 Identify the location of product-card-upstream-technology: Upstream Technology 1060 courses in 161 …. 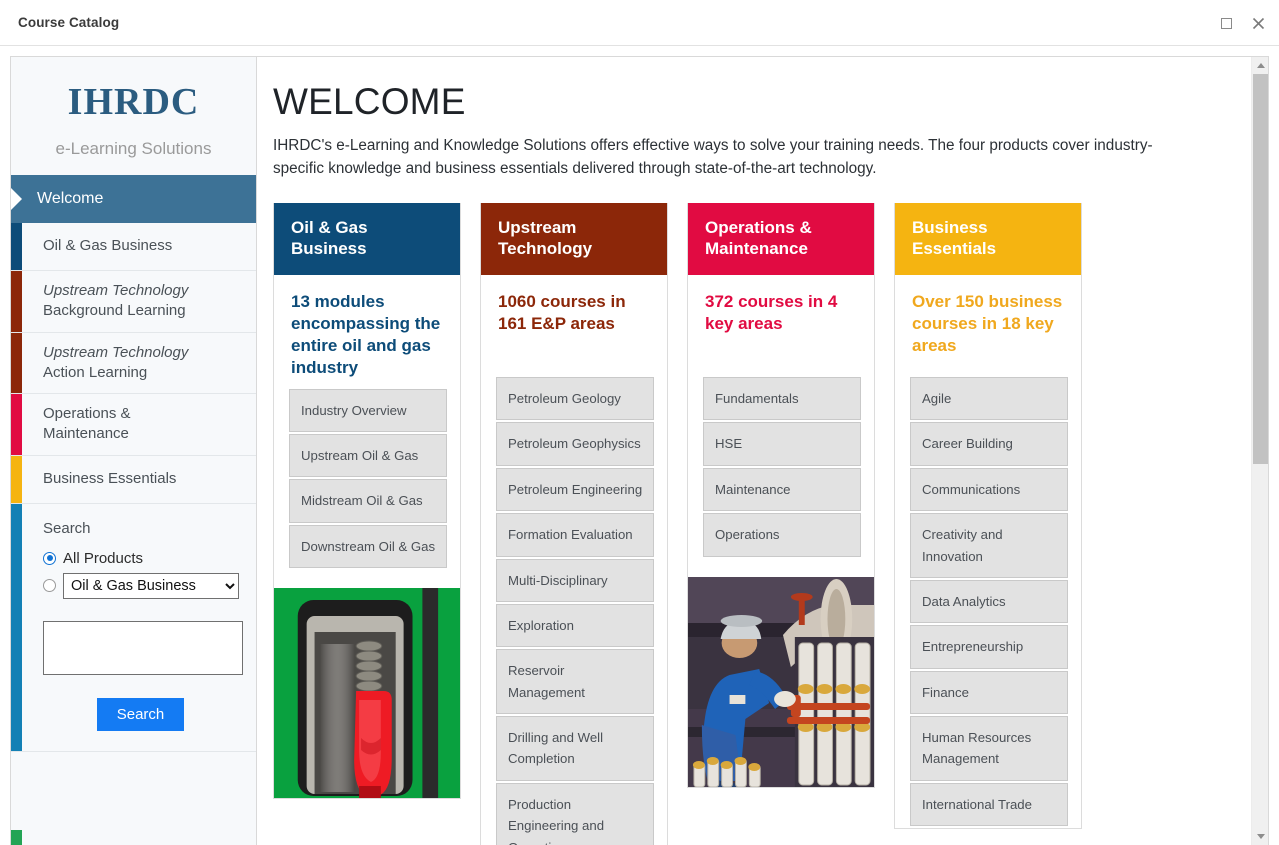
(574, 523).